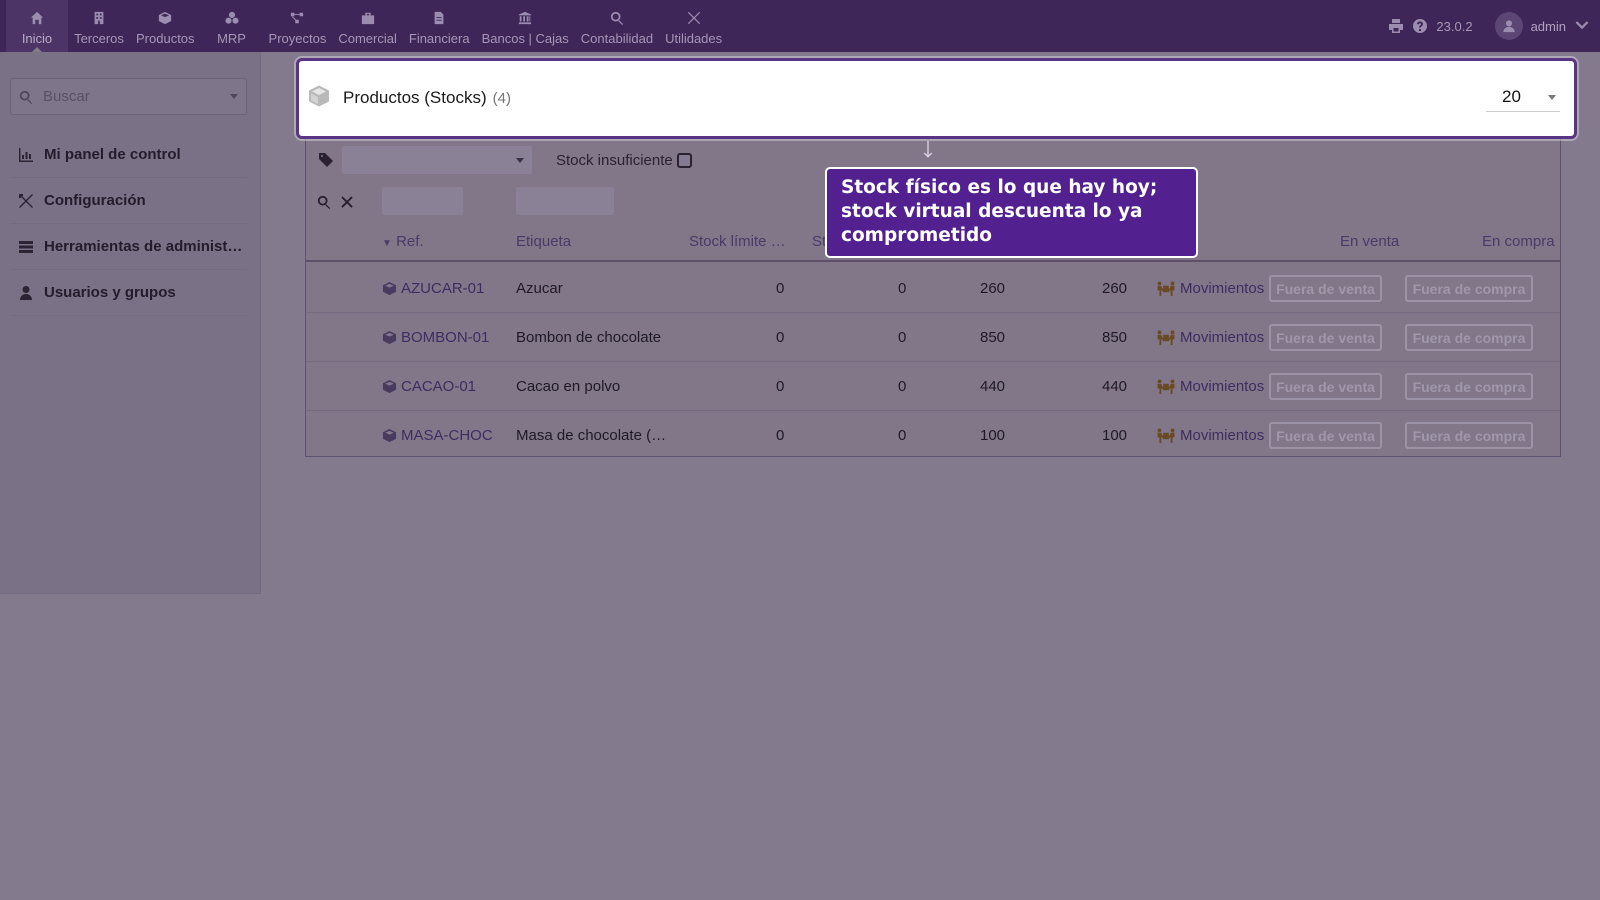  Describe the element at coordinates (1420, 26) in the screenshot. I see `help-icon` at that location.